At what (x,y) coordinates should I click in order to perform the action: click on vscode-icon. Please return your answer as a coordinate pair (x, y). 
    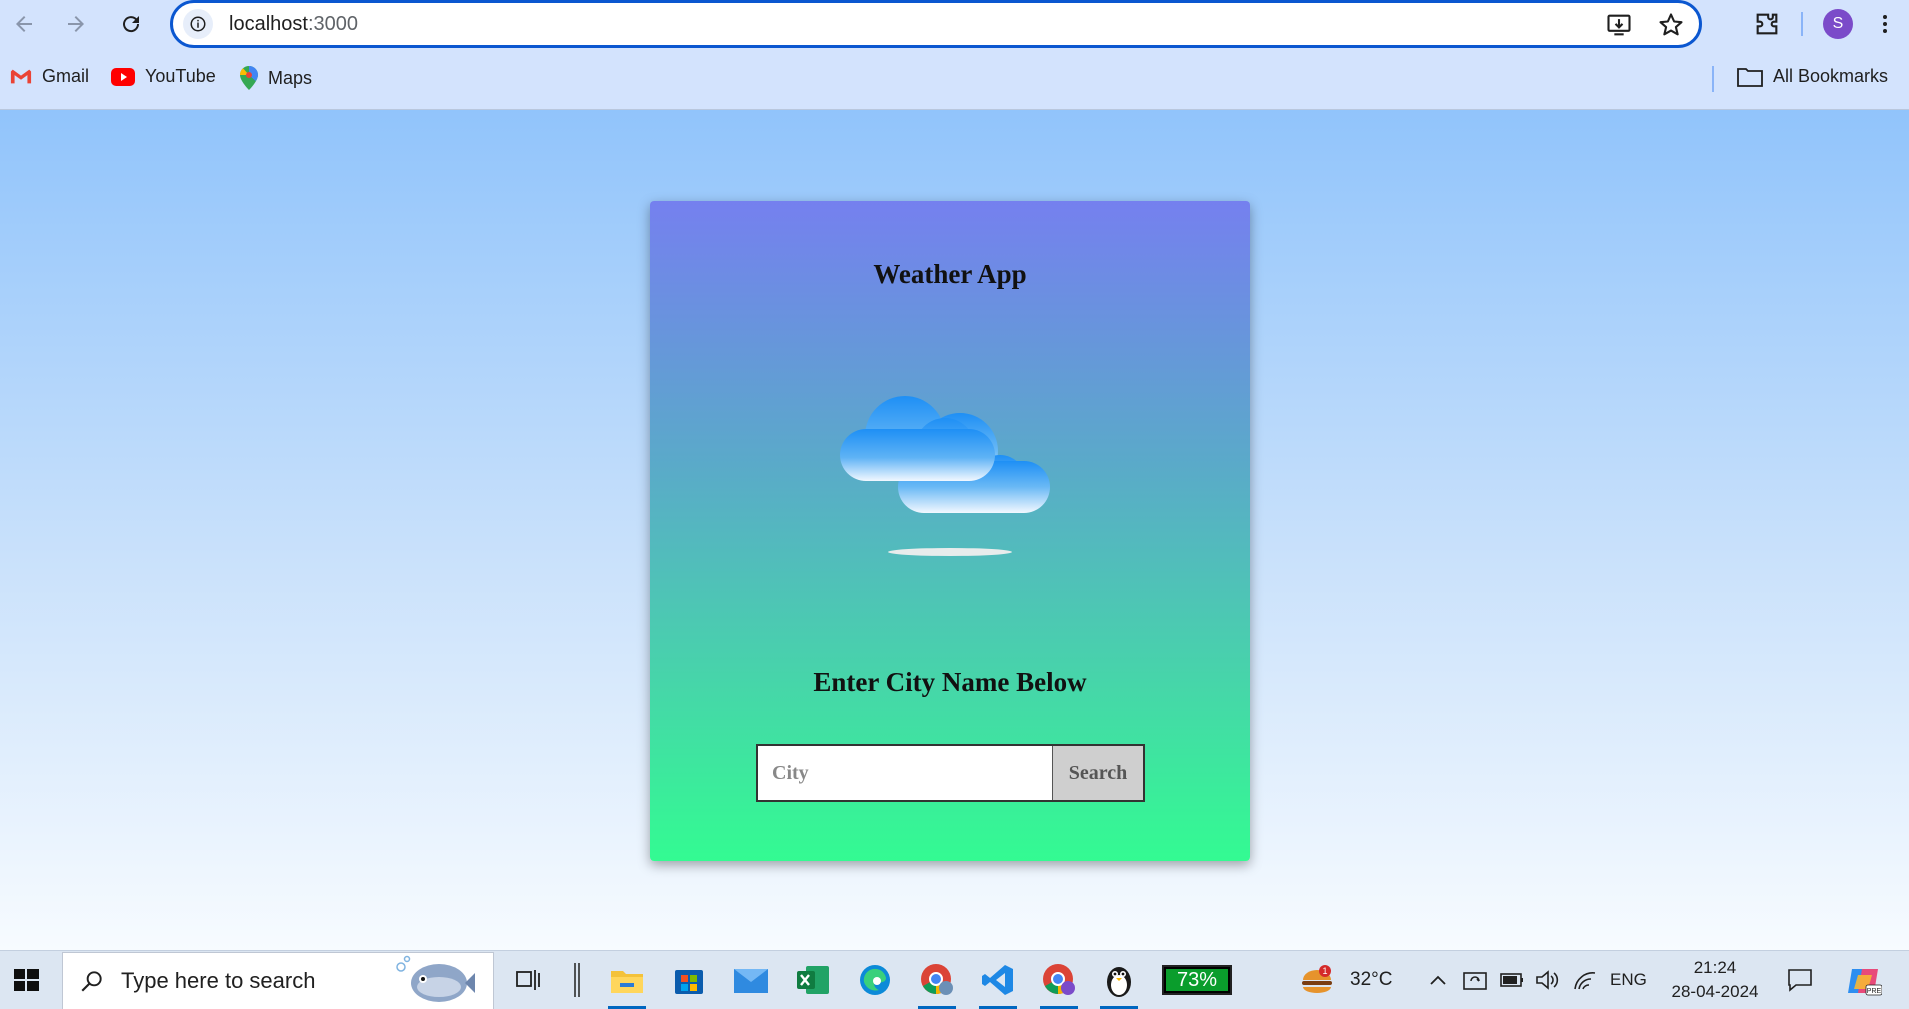
    Looking at the image, I should click on (997, 980).